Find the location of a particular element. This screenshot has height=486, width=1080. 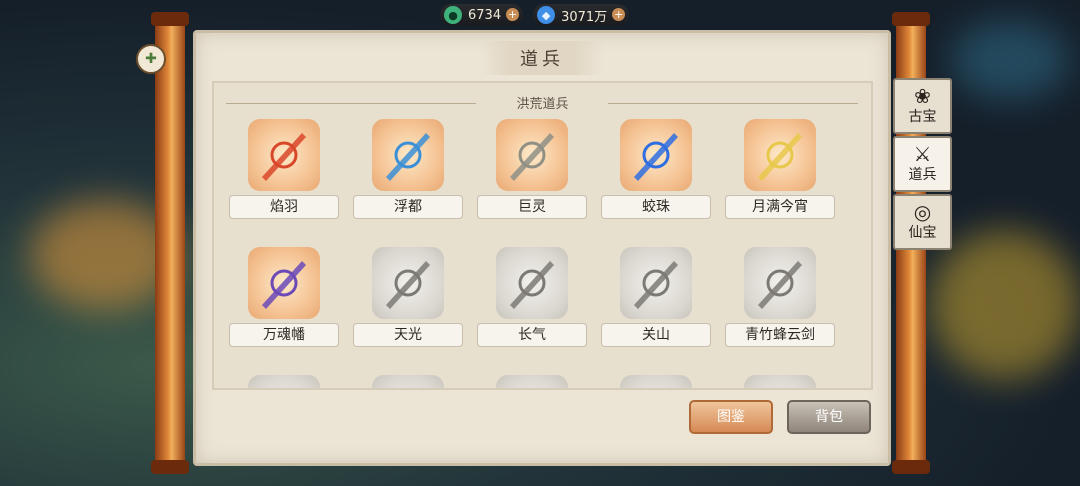

item-label: 青竹蜂云剑 is located at coordinates (780, 335).